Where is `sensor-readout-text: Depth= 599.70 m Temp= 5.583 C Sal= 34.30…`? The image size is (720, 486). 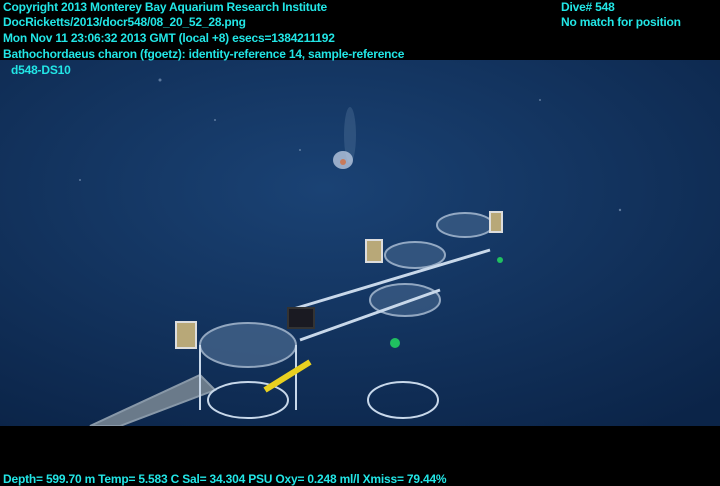
sensor-readout-text: Depth= 599.70 m Temp= 5.583 C Sal= 34.30… is located at coordinates (225, 479).